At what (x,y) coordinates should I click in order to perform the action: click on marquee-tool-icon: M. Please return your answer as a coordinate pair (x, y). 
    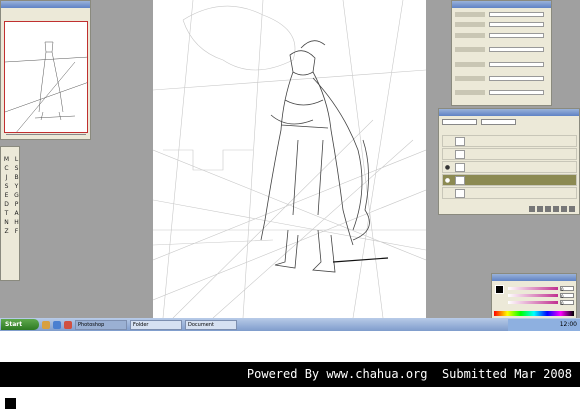
    Looking at the image, I should click on (6, 160).